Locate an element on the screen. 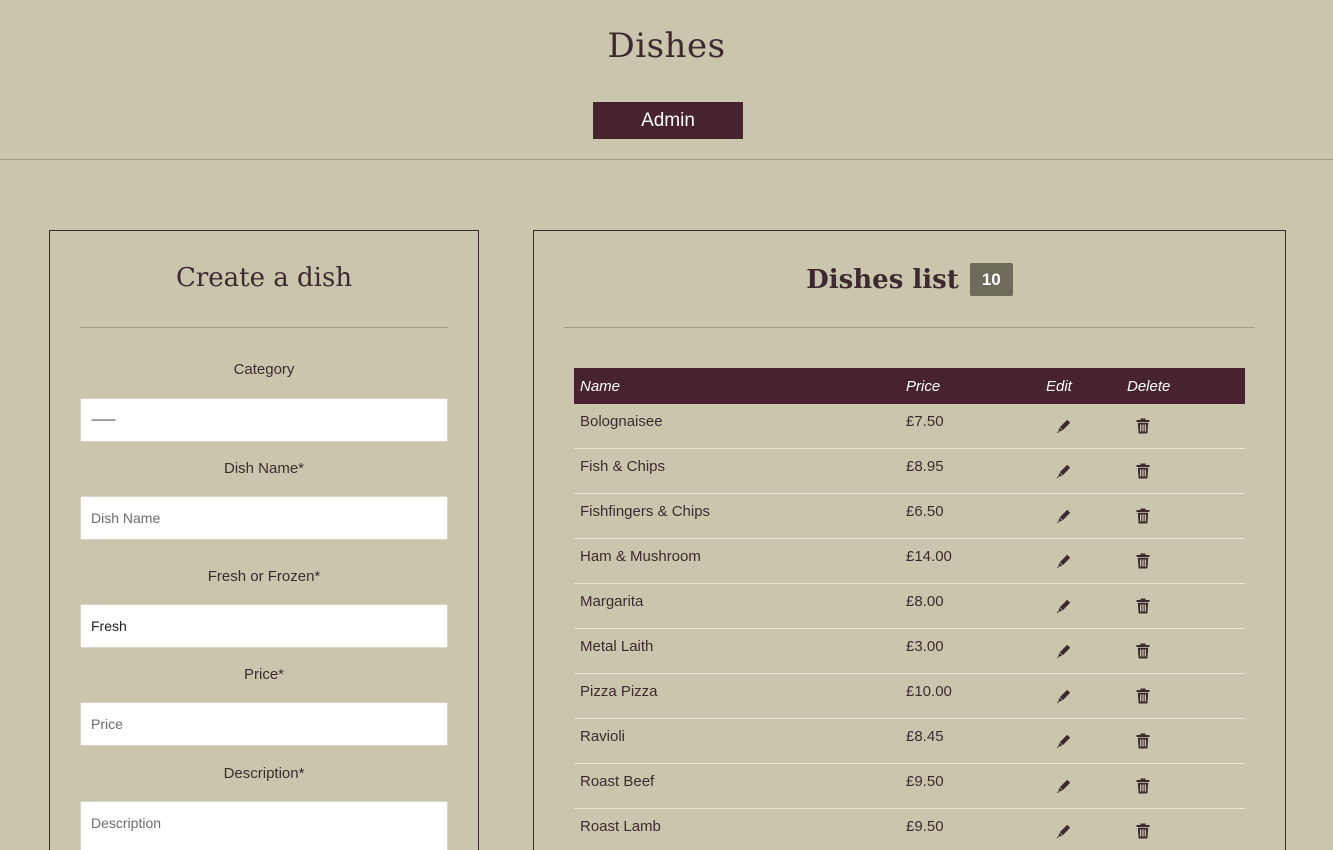 This screenshot has width=1333, height=850. dish-name-cell: Pizza Pizza is located at coordinates (619, 691).